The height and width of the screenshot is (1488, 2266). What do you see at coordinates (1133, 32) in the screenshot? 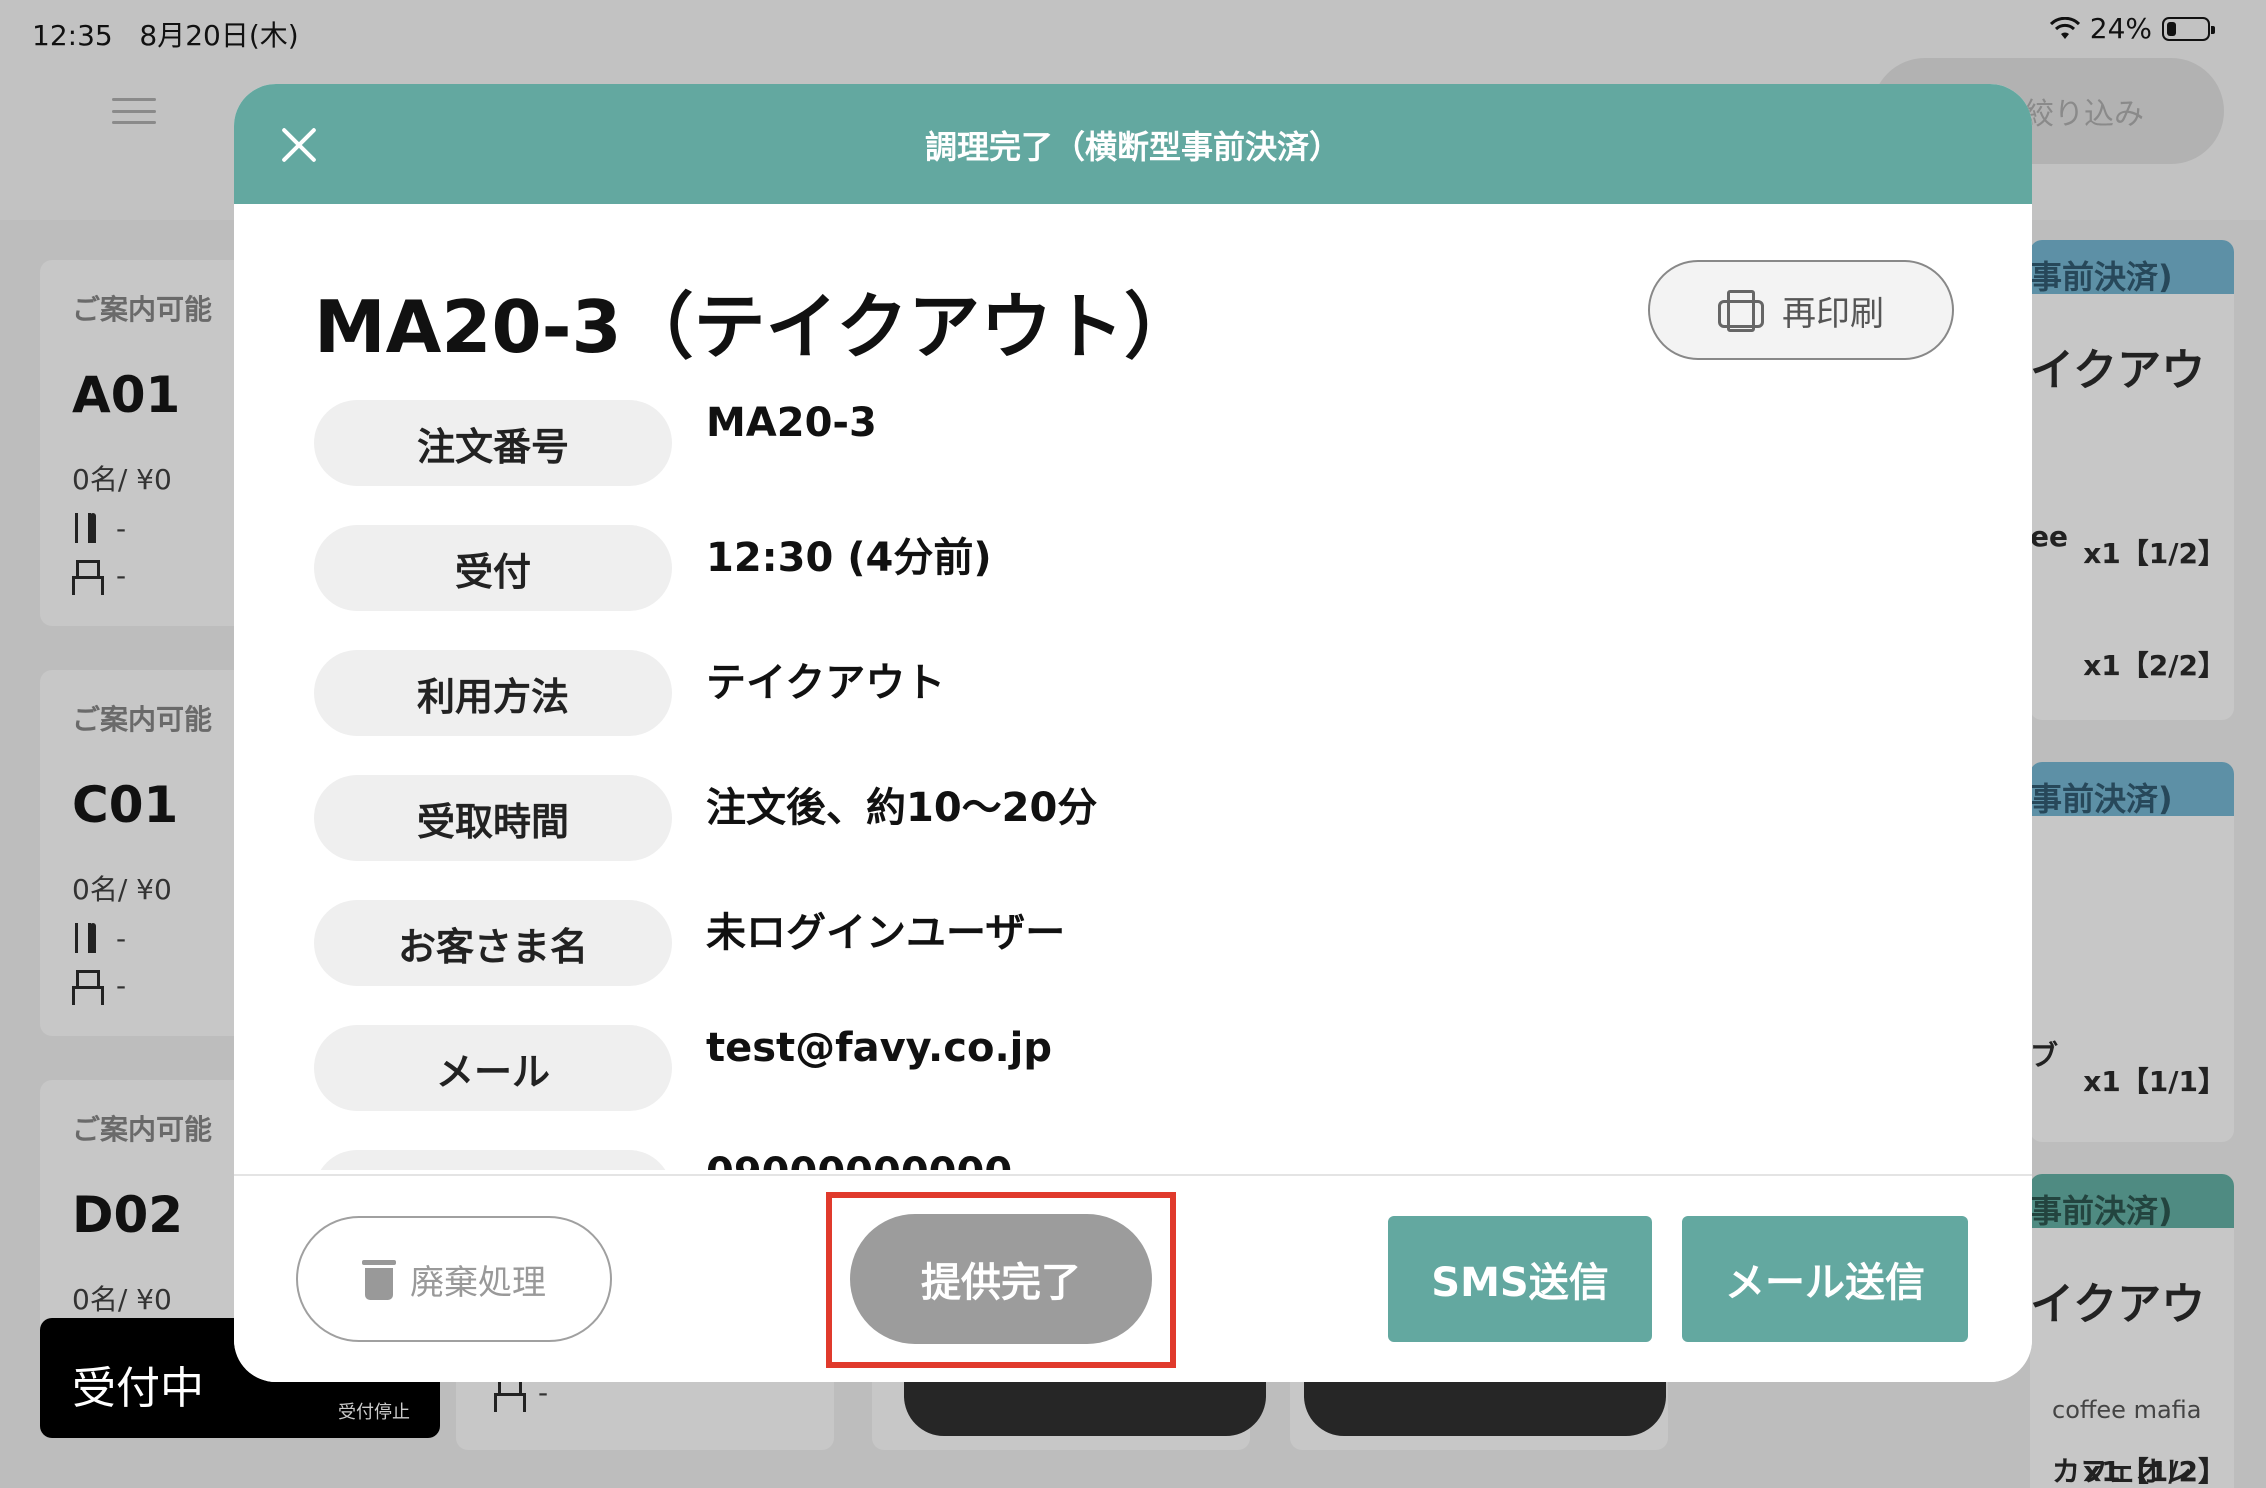
I see `status-bar: 12:35 8月20日(木) 24%` at bounding box center [1133, 32].